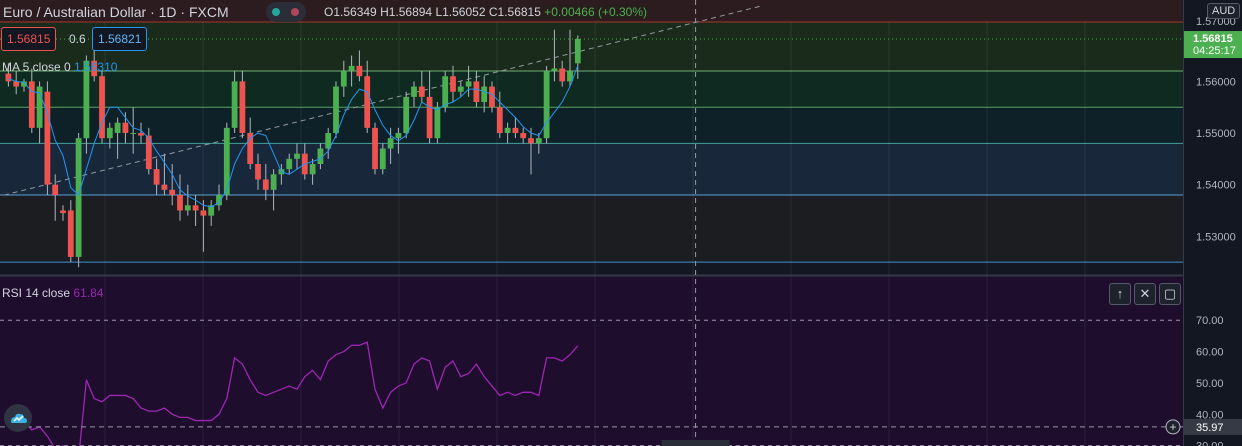  What do you see at coordinates (77, 39) in the screenshot?
I see `spread-value: 0.6` at bounding box center [77, 39].